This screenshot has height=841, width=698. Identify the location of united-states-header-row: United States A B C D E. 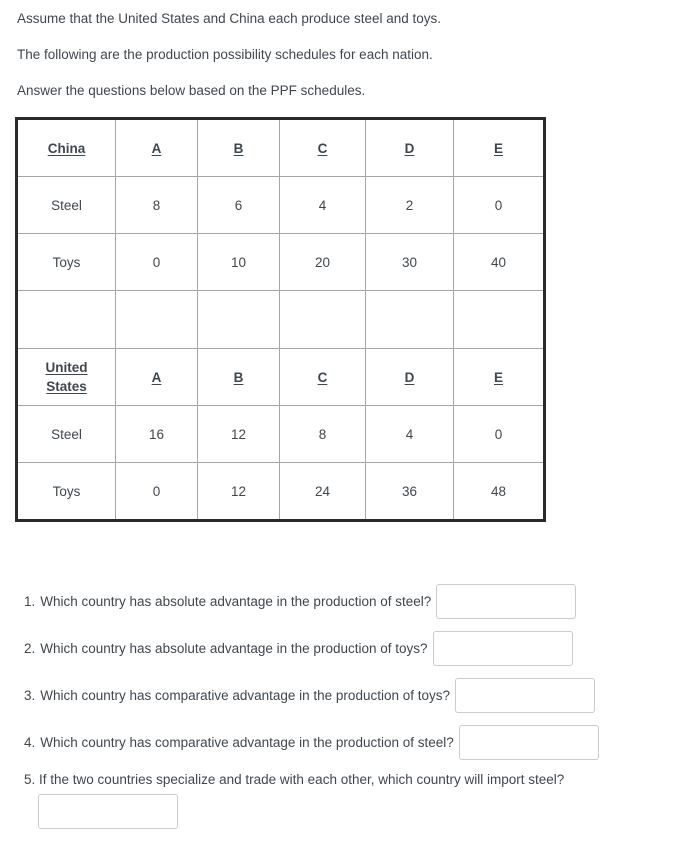
(280, 377).